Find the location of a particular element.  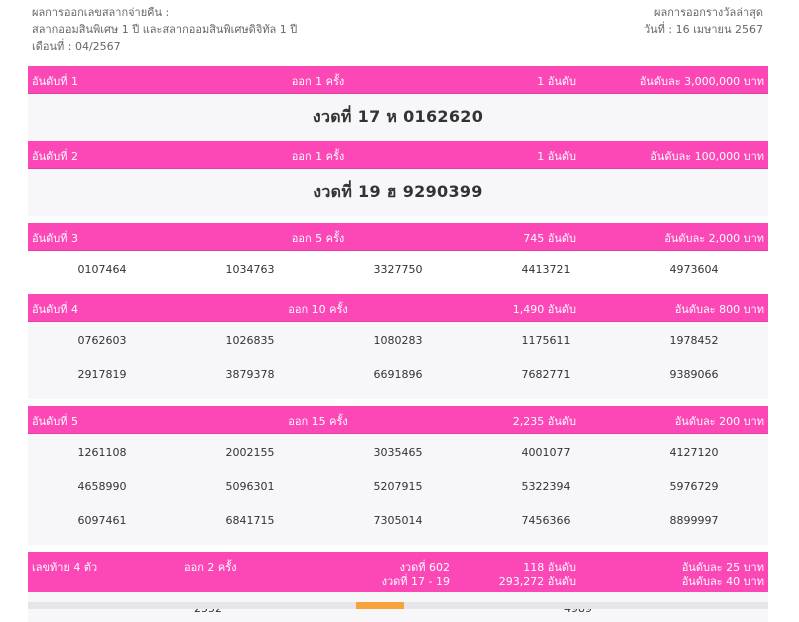

prize-amount: อันดับละ 100,000 บาท is located at coordinates (707, 156).